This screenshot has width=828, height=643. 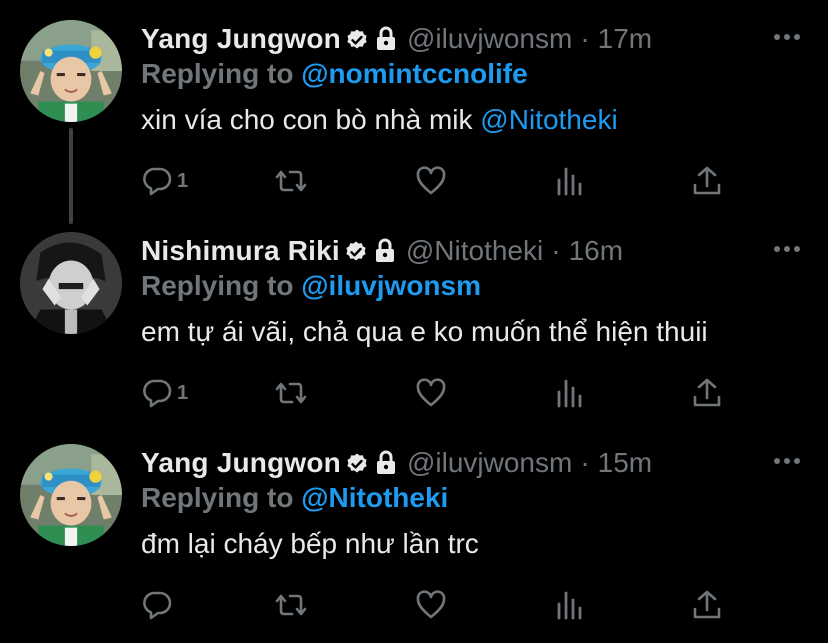 I want to click on replying-mention-link: @iluvjwonsm, so click(x=391, y=285).